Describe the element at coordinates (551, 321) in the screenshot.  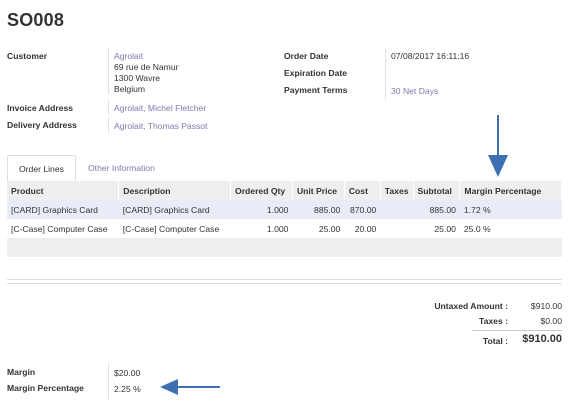
I see `taxes-value: $0.00` at that location.